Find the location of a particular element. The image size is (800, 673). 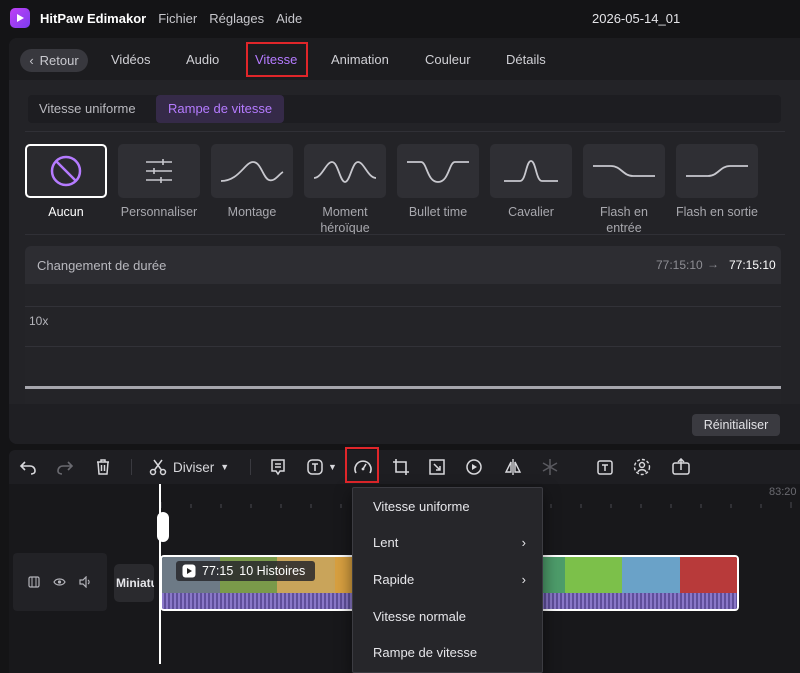

tab-highlight-box is located at coordinates (277, 59).